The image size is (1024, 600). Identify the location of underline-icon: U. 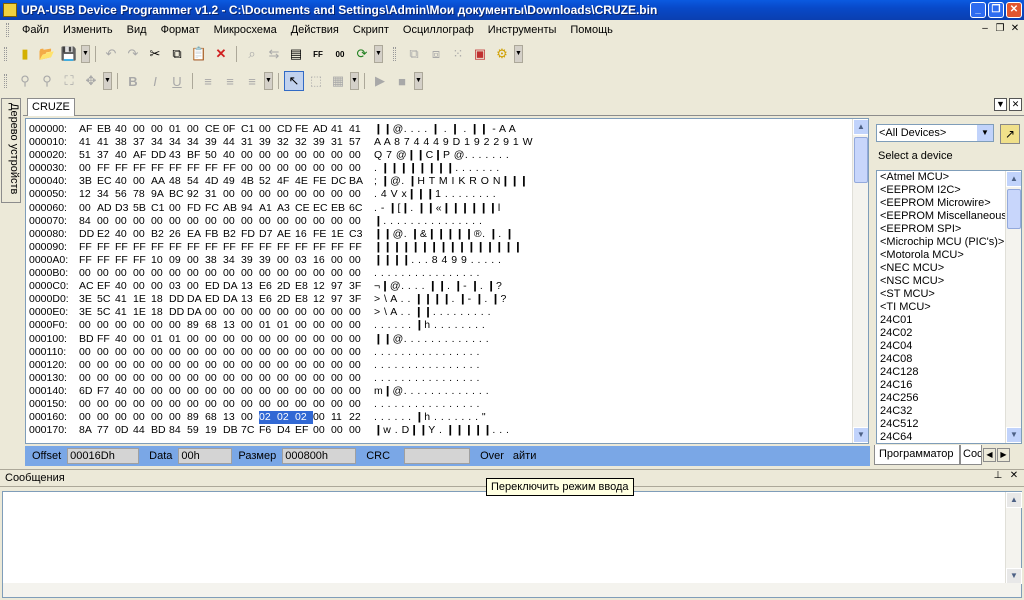
(177, 81).